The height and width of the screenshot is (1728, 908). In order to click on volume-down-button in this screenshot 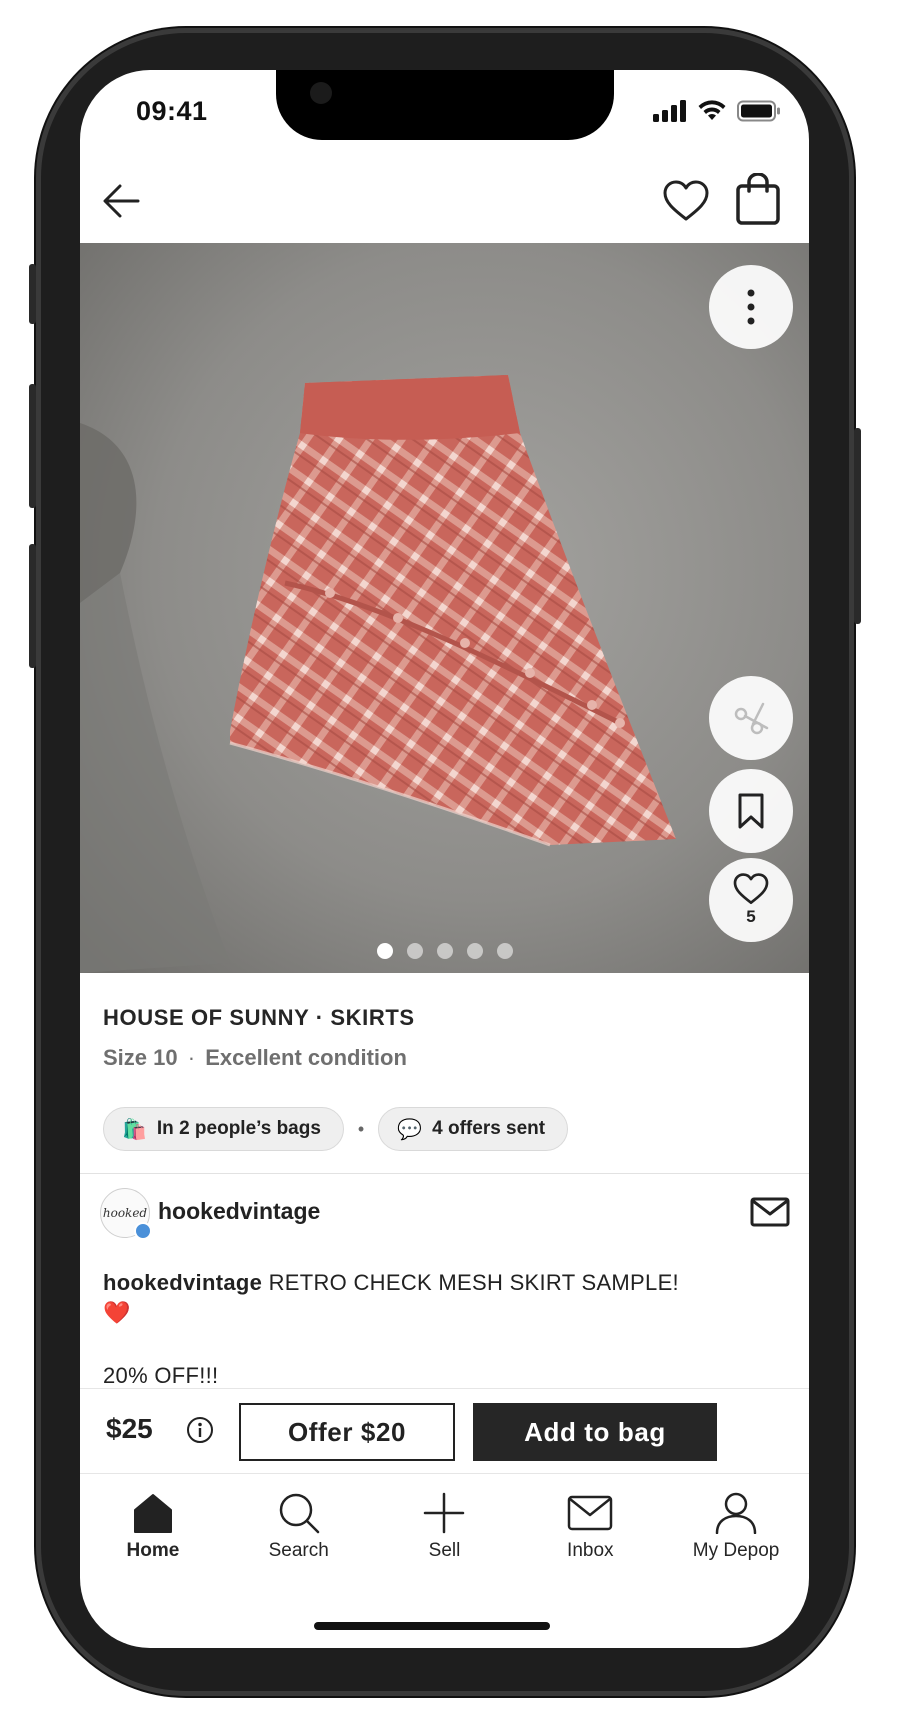, I will do `click(32, 606)`.